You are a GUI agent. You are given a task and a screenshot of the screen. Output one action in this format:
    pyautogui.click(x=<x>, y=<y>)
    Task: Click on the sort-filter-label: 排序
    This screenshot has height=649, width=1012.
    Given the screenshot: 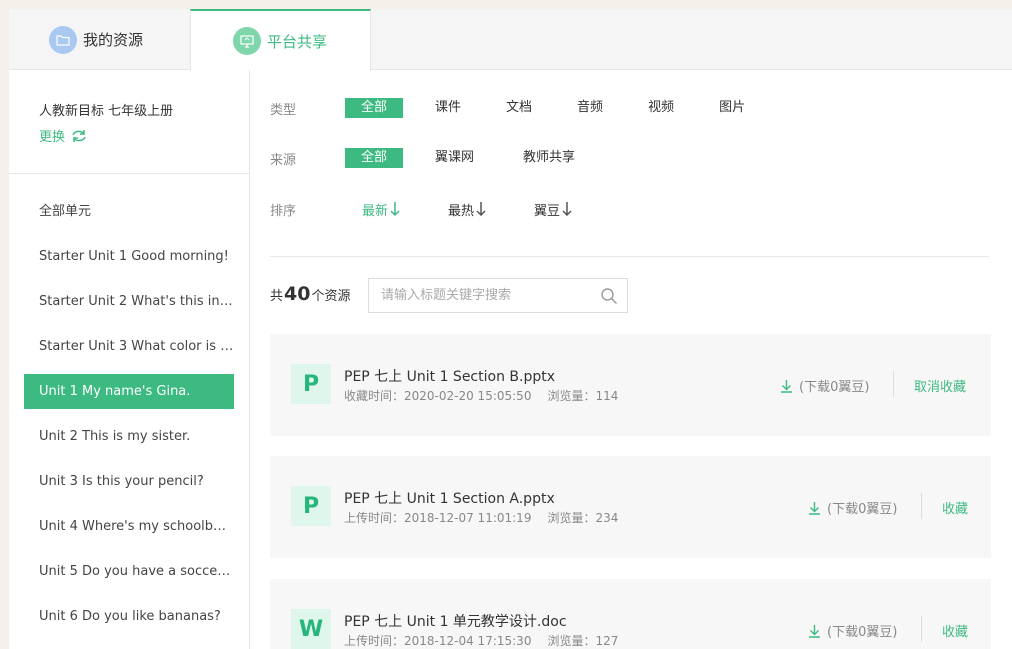 What is the action you would take?
    pyautogui.click(x=283, y=211)
    